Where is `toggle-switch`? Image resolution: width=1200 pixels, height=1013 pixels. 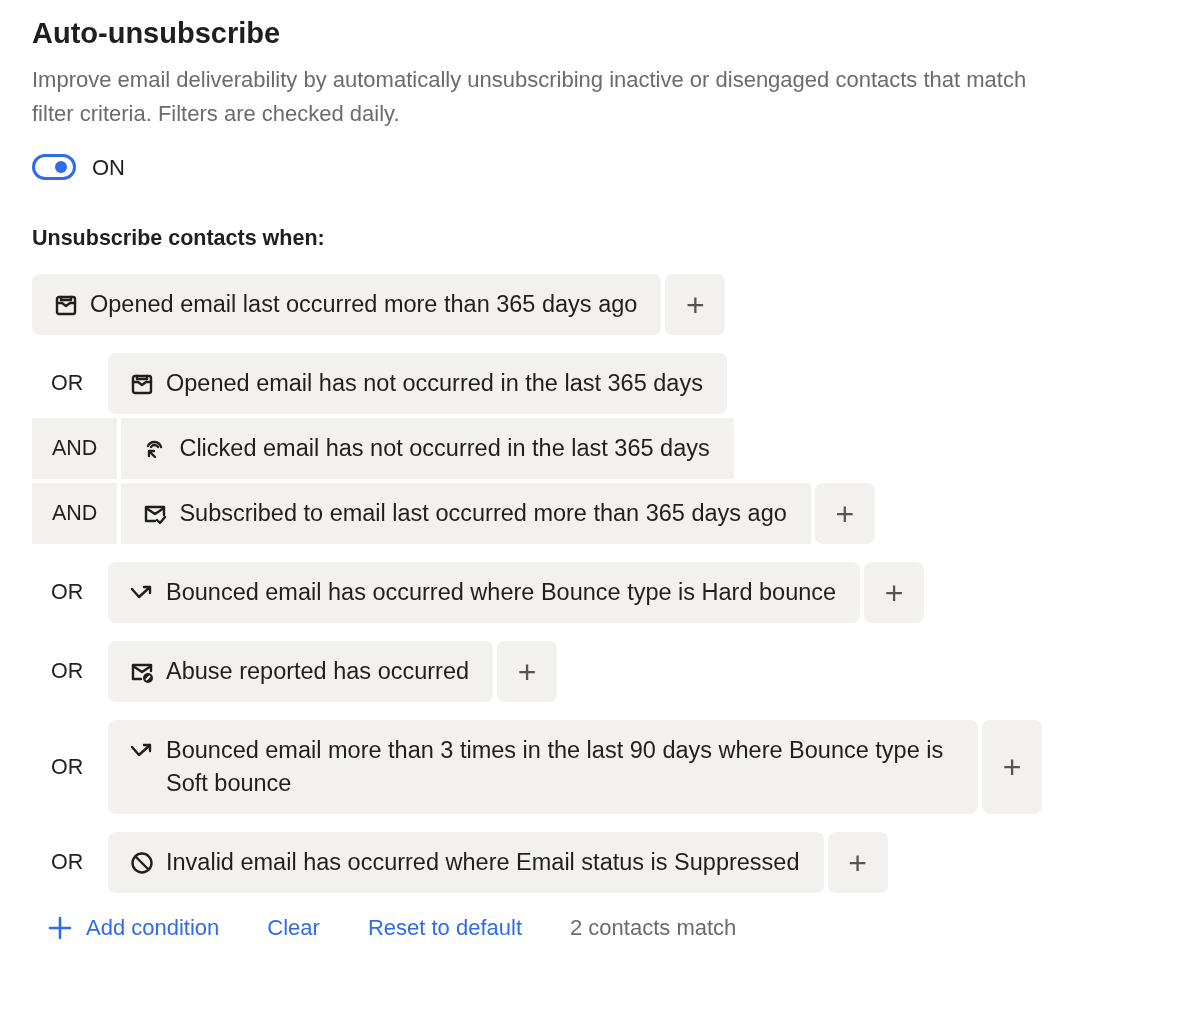 toggle-switch is located at coordinates (54, 167).